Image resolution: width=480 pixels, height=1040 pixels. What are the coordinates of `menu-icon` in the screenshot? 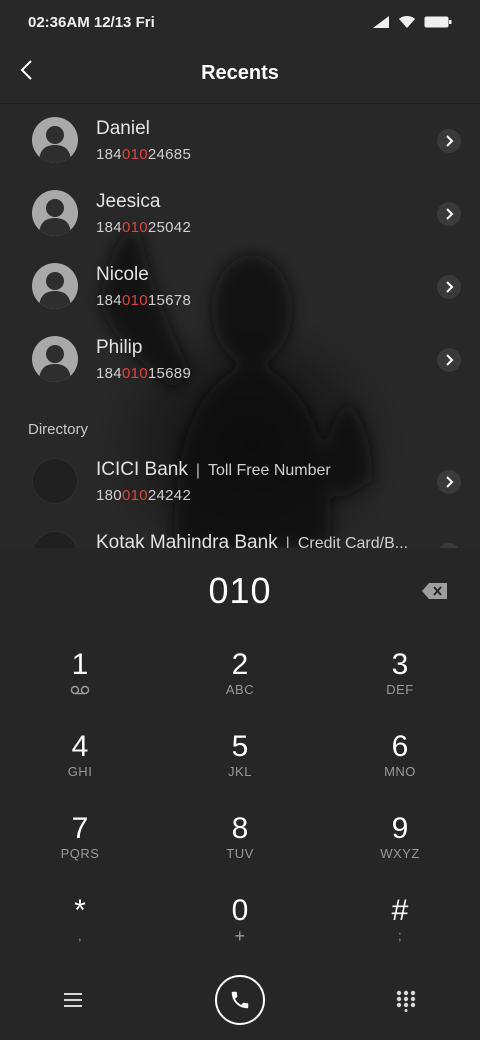 It's located at (73, 1000).